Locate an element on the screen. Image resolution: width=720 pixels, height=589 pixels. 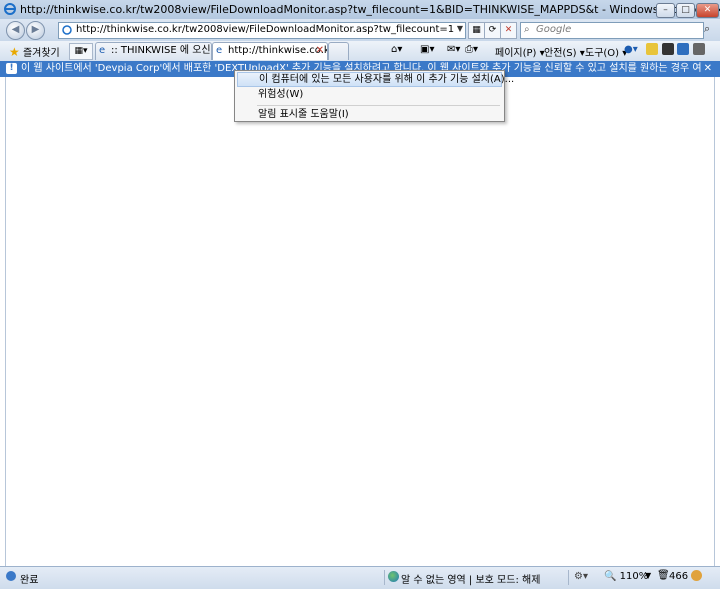
search-button: ⌕ is located at coordinates (707, 29).